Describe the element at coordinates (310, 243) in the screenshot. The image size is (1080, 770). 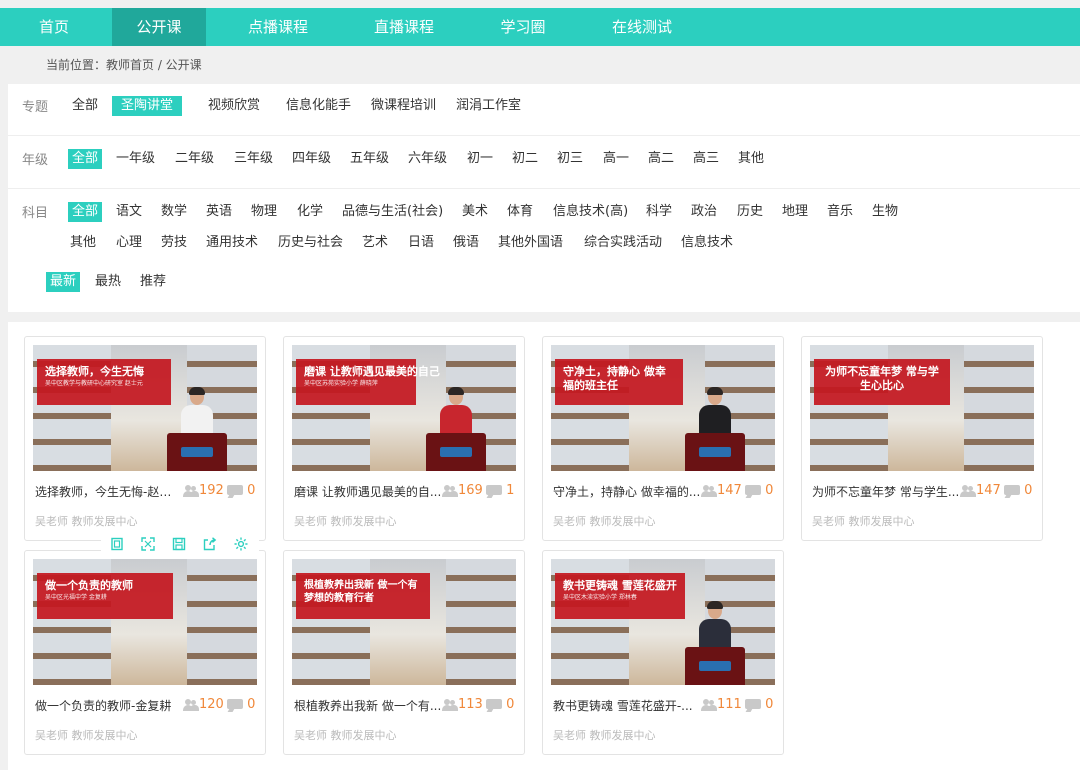
I see `subject-option: 历史与社会` at that location.